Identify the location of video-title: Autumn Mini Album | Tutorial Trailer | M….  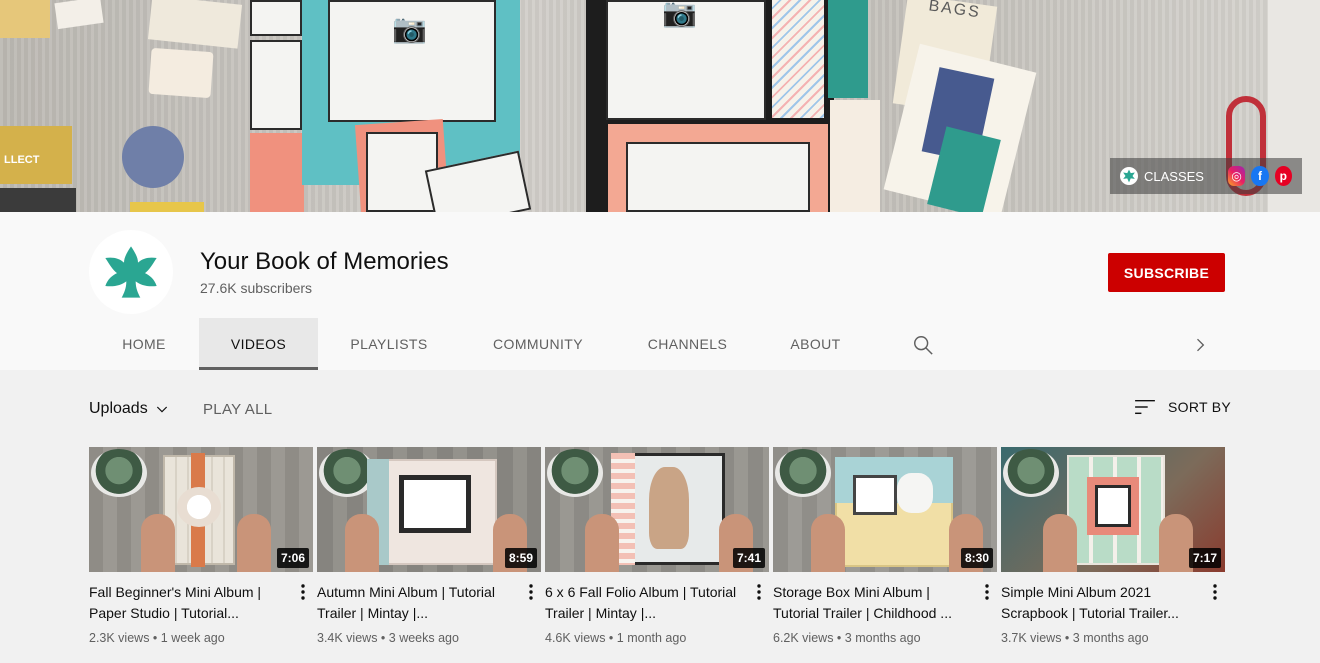
(419, 603).